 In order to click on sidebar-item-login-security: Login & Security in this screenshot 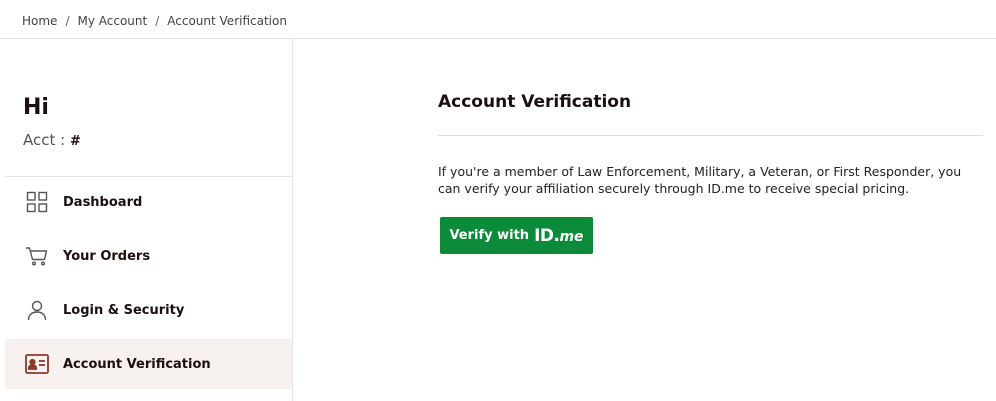, I will do `click(148, 310)`.